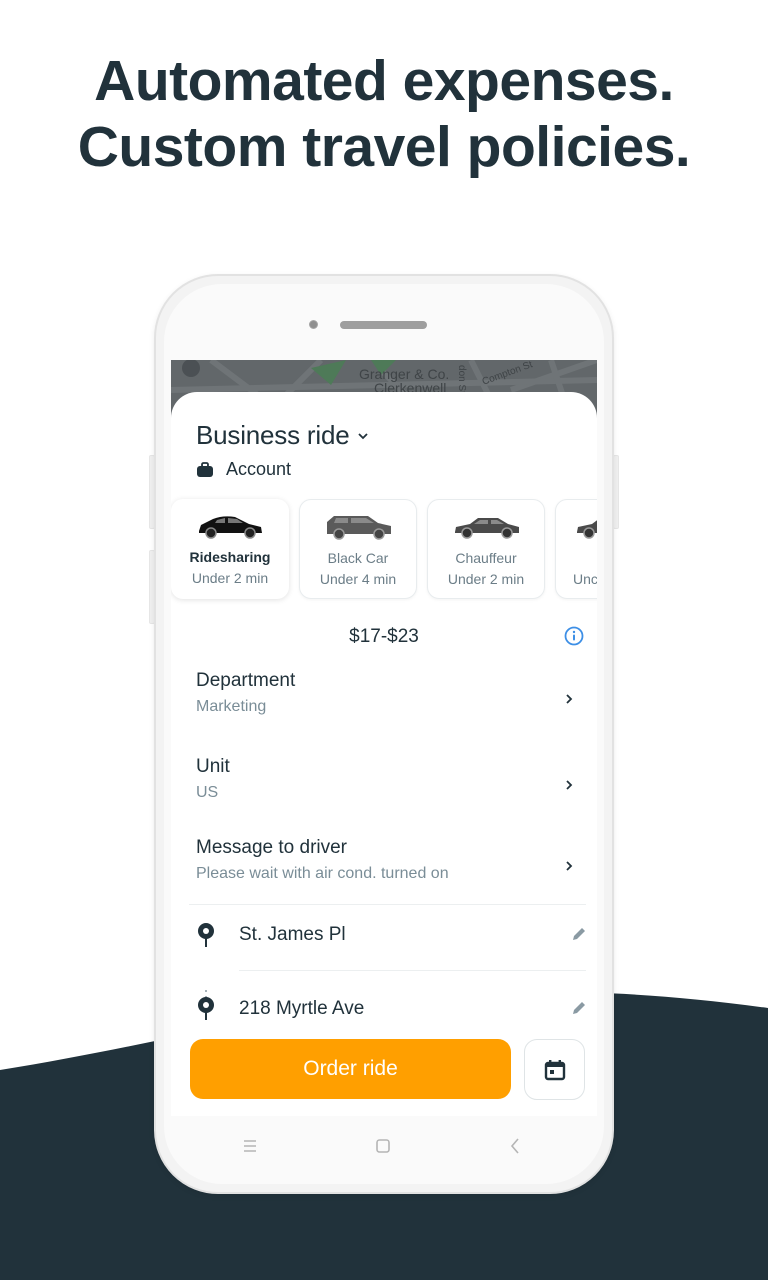 The image size is (768, 1280). What do you see at coordinates (384, 81) in the screenshot?
I see `headline-line-1: Automated expenses.` at bounding box center [384, 81].